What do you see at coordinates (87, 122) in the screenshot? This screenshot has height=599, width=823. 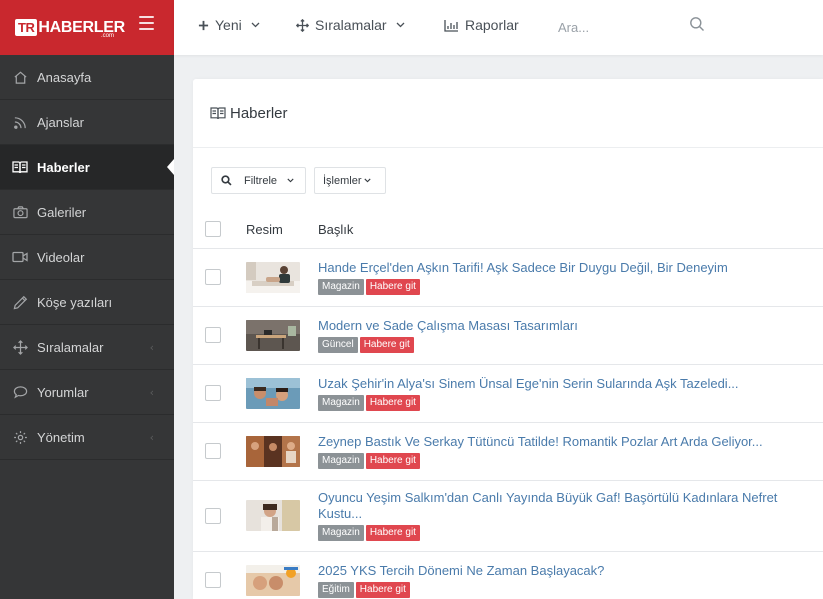 I see `sidebar-item-ajanslar: Ajanslar` at bounding box center [87, 122].